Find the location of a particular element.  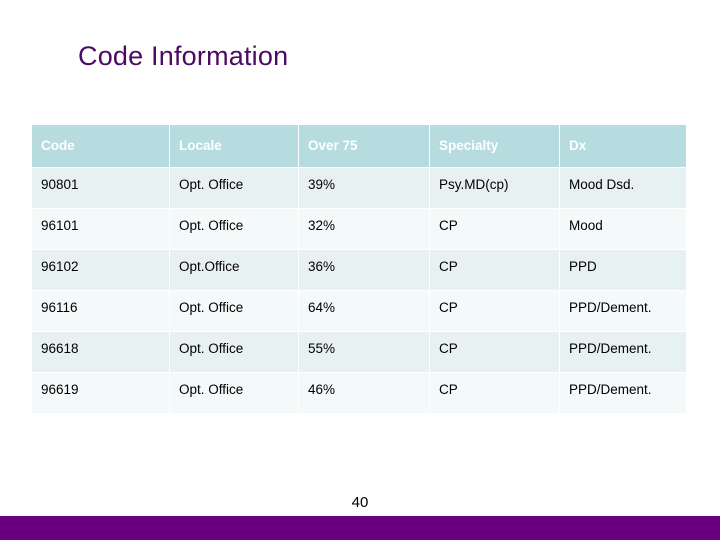

cell-code: 96101 is located at coordinates (100, 229).